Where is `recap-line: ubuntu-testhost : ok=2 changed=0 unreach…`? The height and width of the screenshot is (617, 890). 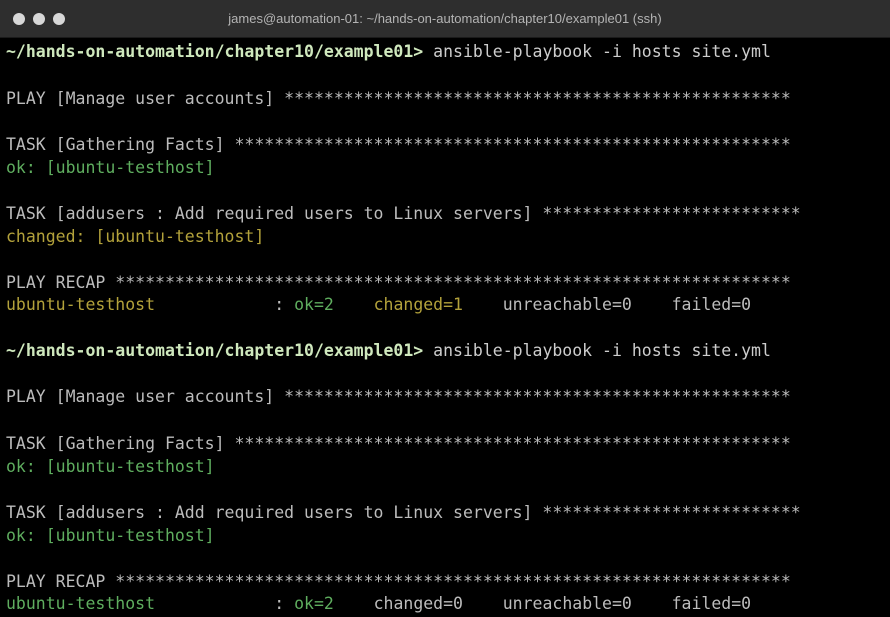
recap-line: ubuntu-testhost : ok=2 changed=0 unreach… is located at coordinates (378, 604).